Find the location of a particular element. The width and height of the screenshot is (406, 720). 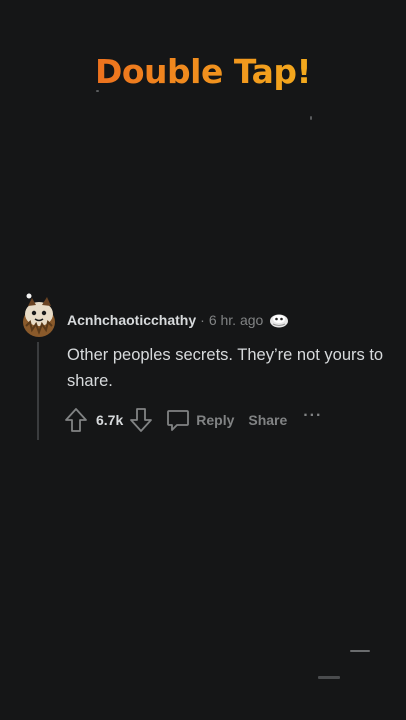

overlay-title: Double Tap! is located at coordinates (203, 71).